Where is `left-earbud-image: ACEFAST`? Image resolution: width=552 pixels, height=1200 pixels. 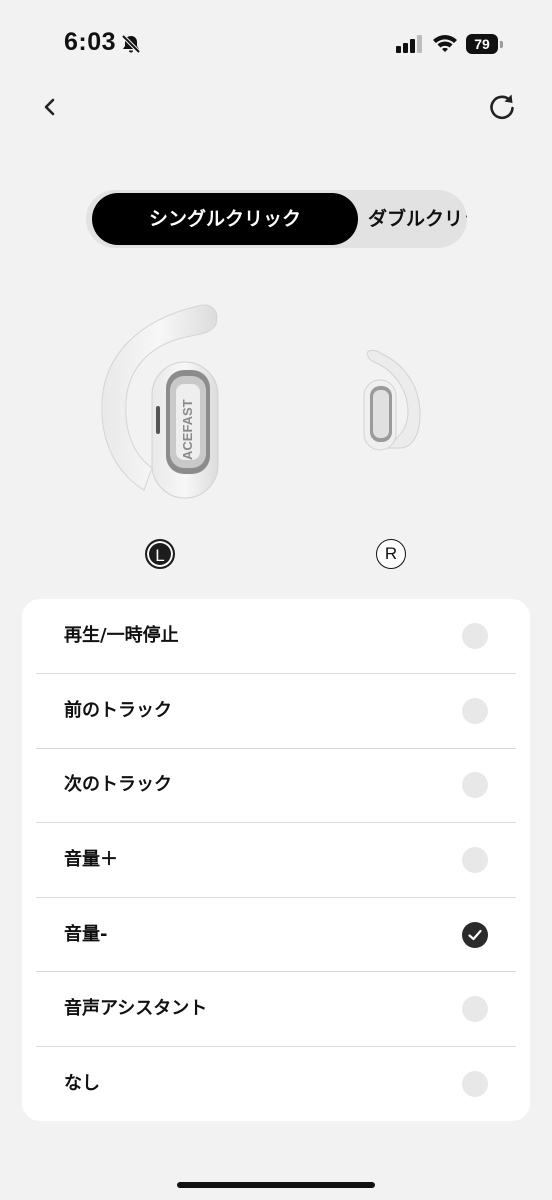
left-earbud-image: ACEFAST is located at coordinates (161, 400).